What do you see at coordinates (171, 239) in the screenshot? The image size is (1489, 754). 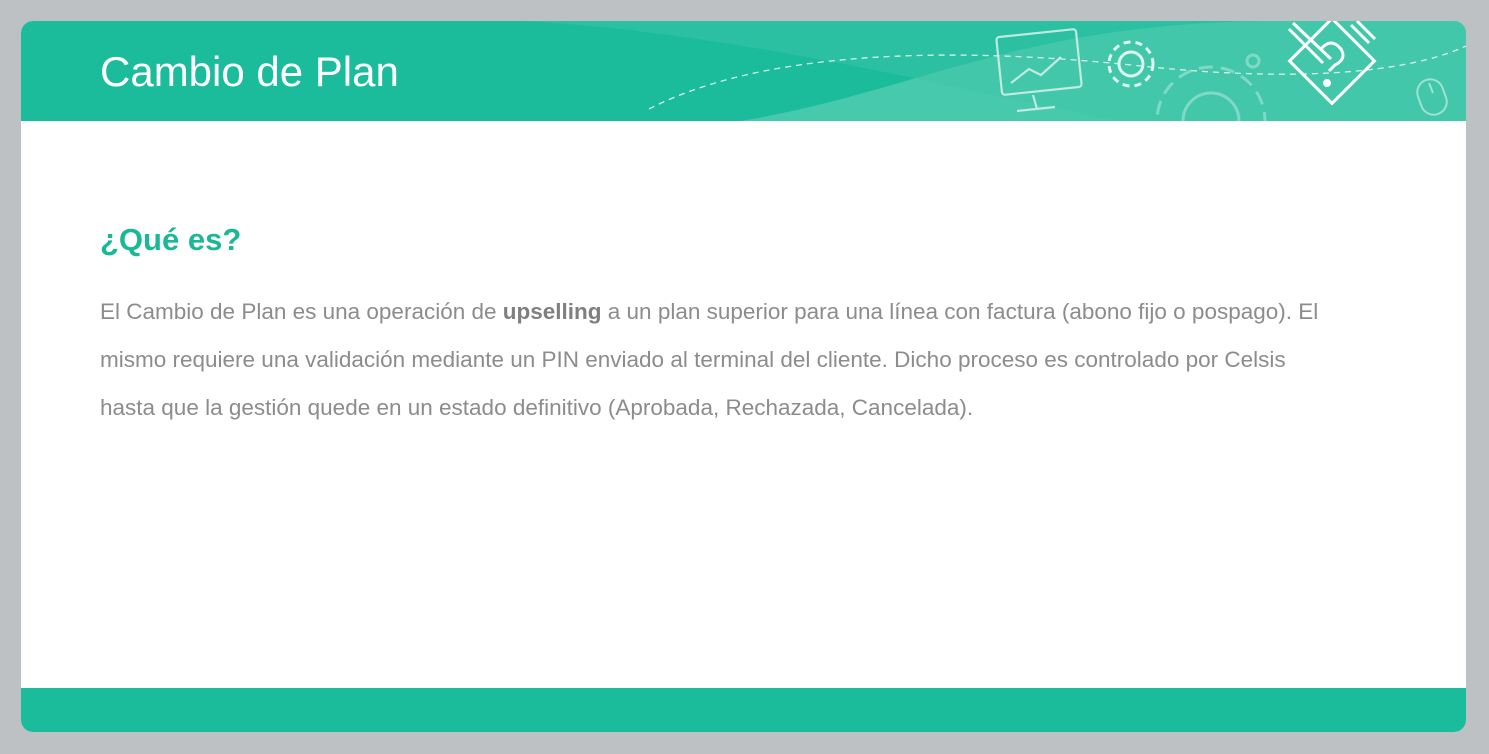 I see `section-heading: ¿Qué es?` at bounding box center [171, 239].